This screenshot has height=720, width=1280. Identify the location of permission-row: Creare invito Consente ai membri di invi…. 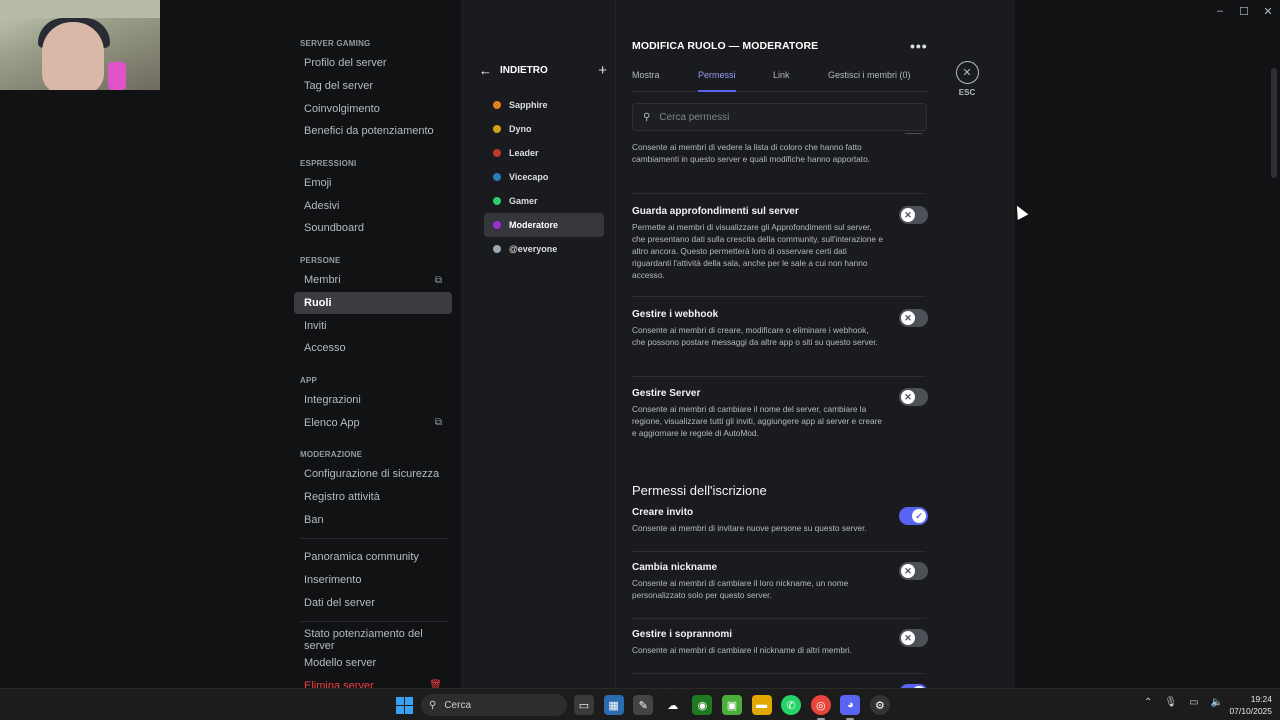
(780, 520).